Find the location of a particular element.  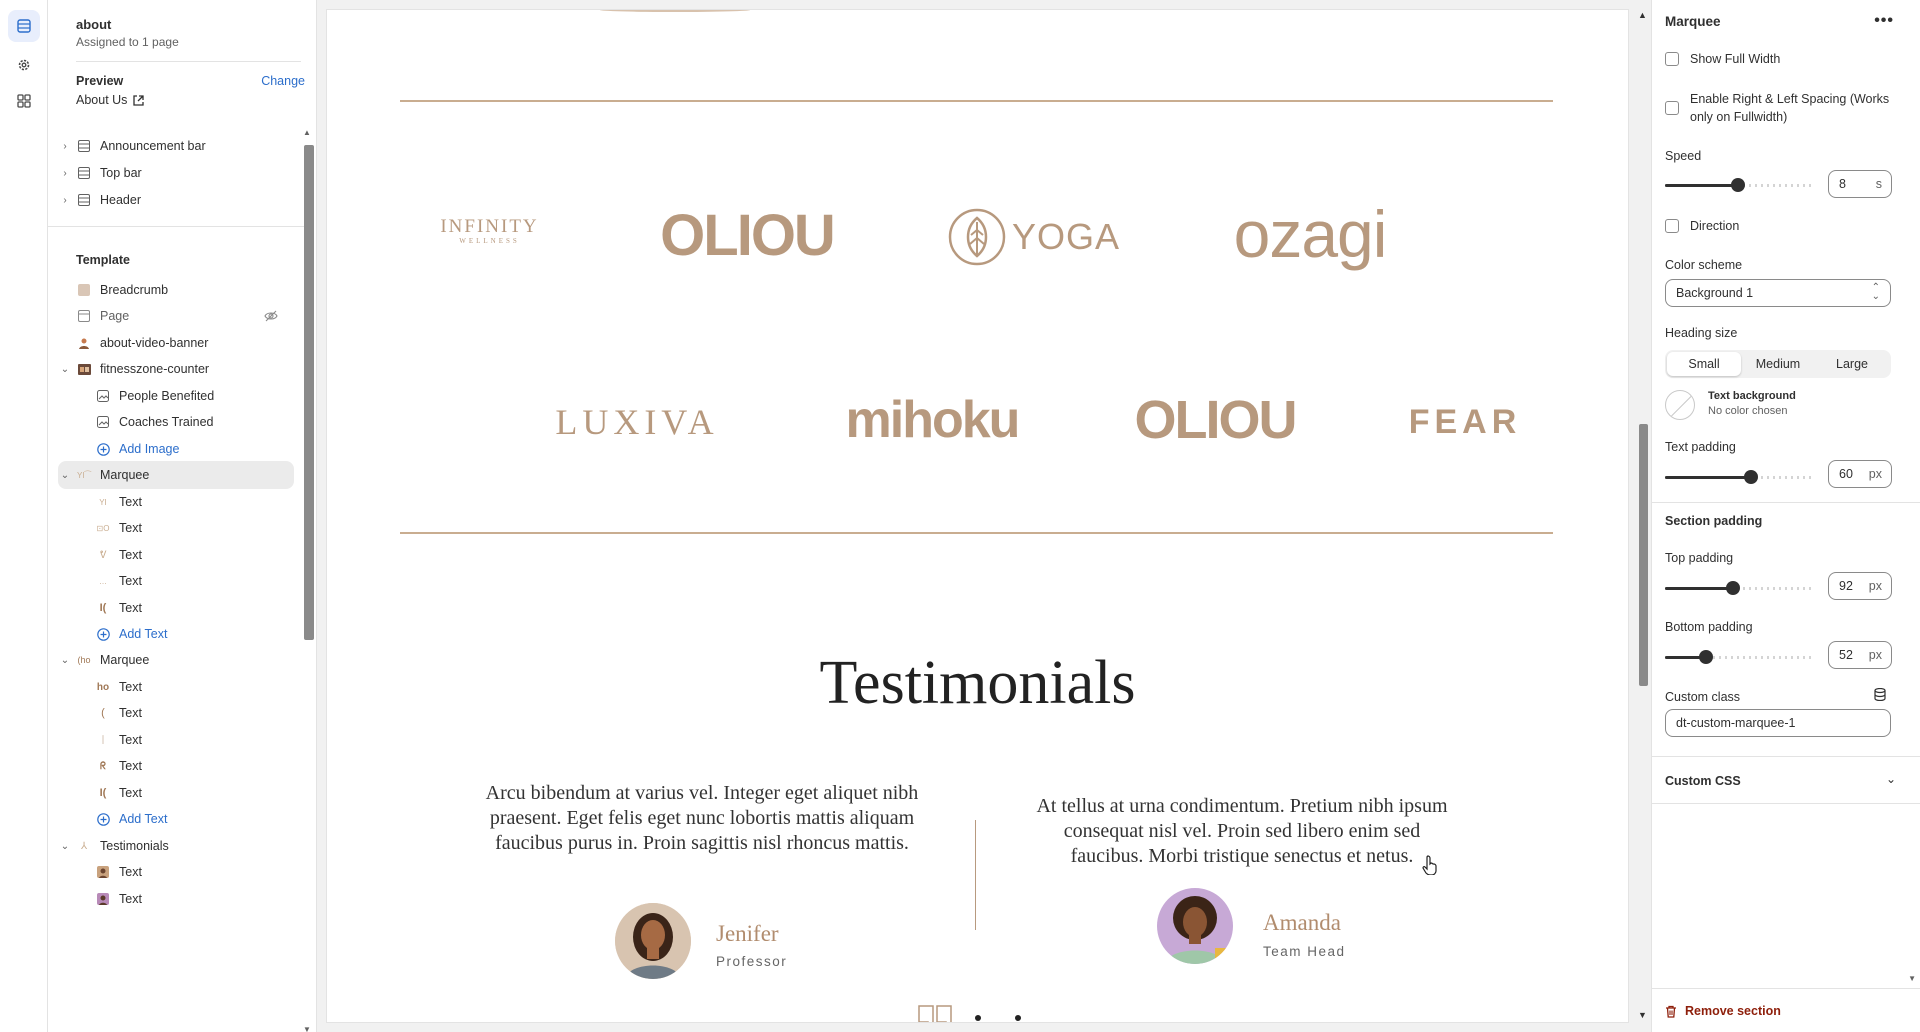

heading-size-label: Heading size is located at coordinates (1701, 333).